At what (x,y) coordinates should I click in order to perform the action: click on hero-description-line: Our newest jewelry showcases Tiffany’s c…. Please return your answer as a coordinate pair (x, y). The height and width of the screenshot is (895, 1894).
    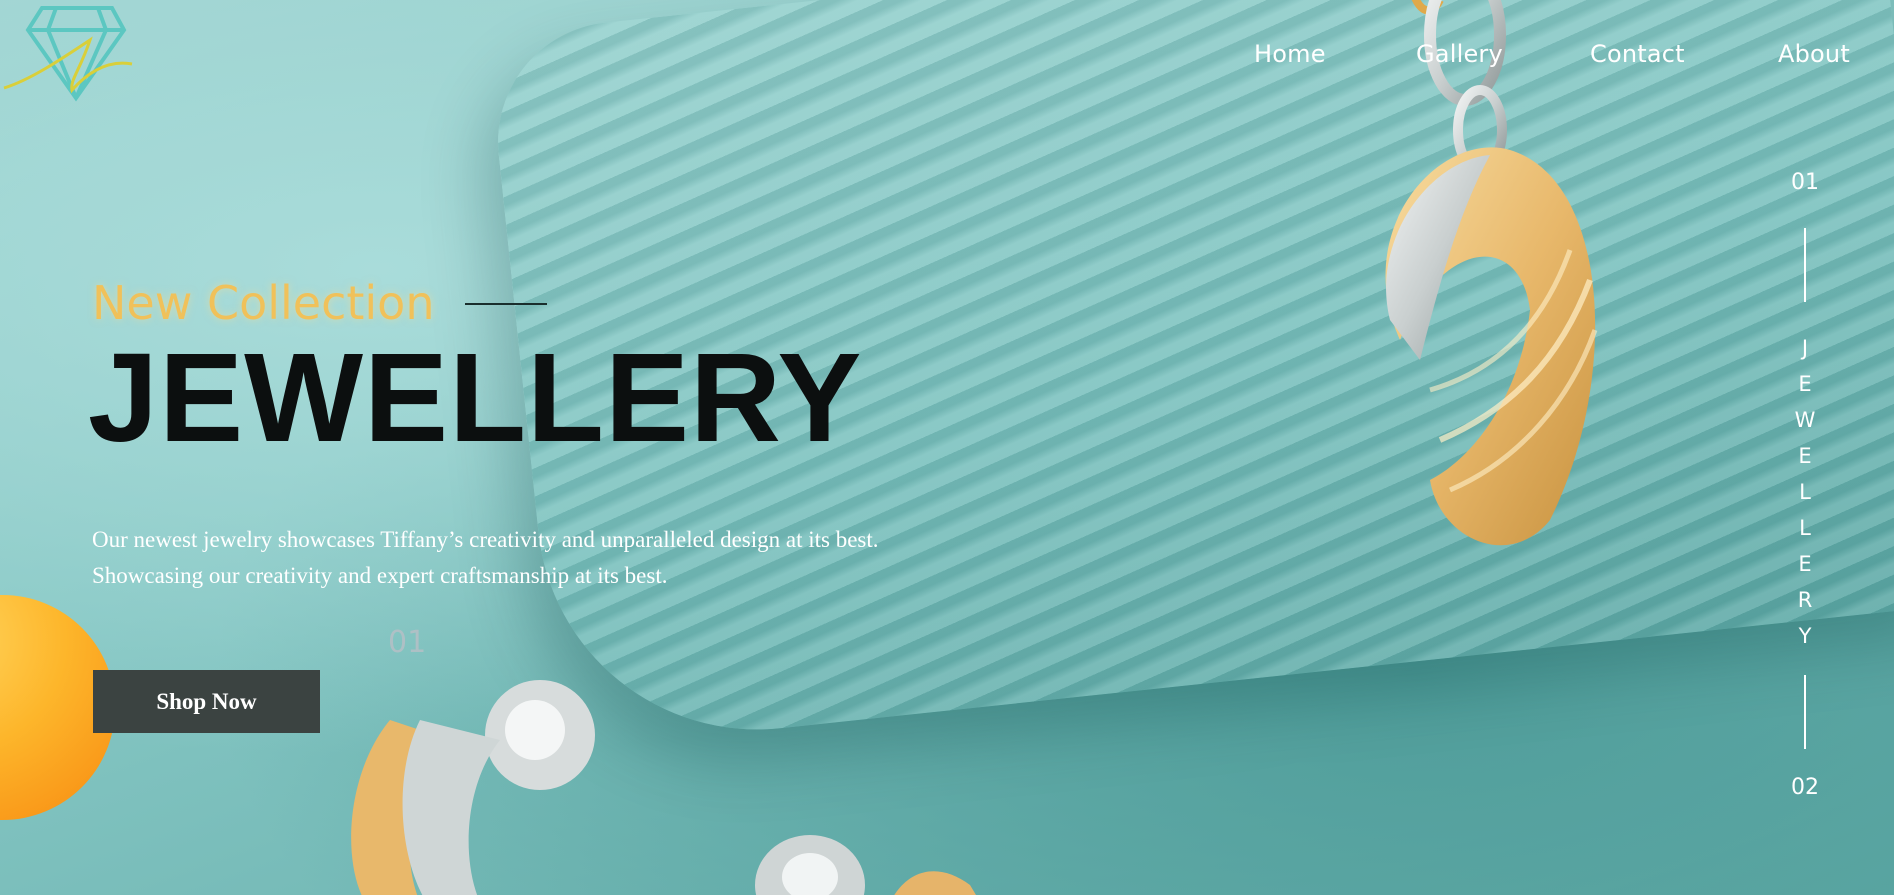
    Looking at the image, I should click on (485, 539).